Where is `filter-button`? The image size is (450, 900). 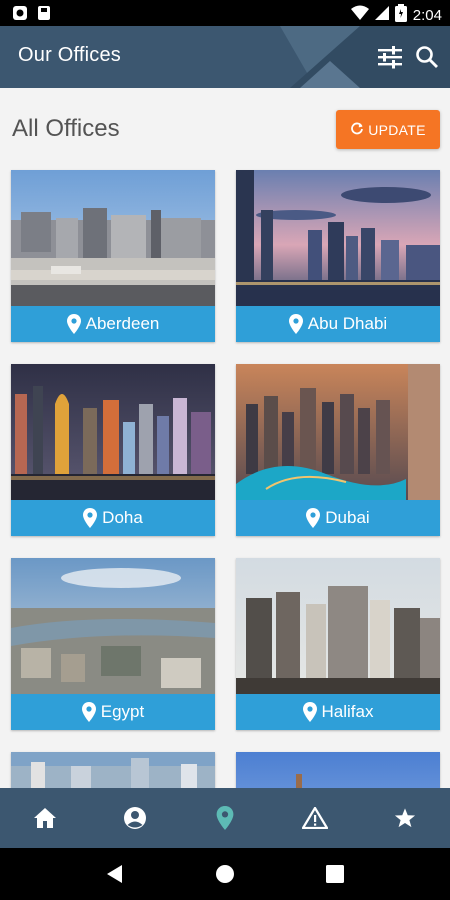 filter-button is located at coordinates (390, 57).